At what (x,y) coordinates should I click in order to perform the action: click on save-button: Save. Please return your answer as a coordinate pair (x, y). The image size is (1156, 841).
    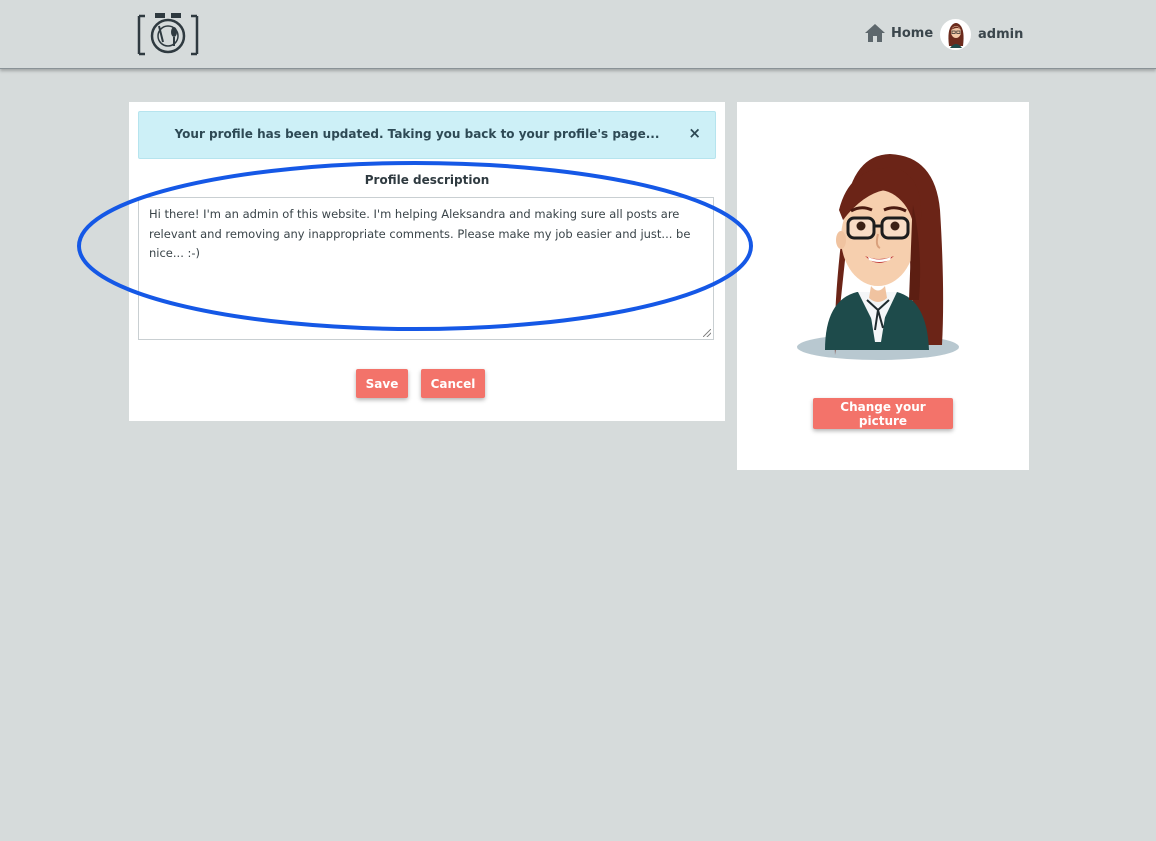
    Looking at the image, I should click on (382, 383).